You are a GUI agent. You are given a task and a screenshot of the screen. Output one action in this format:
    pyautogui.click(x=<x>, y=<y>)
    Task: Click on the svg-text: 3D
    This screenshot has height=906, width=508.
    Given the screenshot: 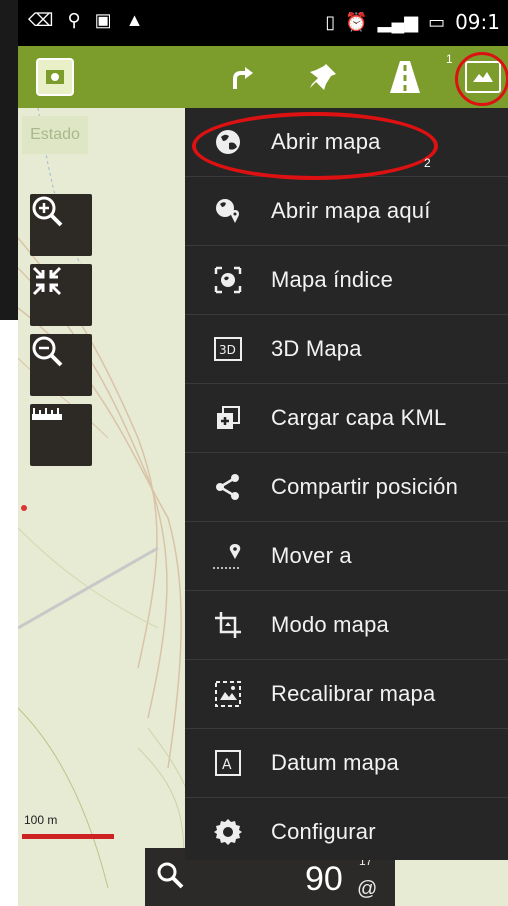 What is the action you would take?
    pyautogui.click(x=227, y=350)
    